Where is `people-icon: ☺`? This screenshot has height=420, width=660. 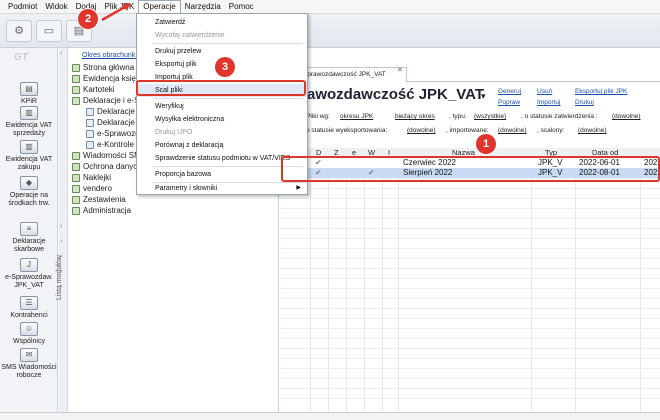 people-icon: ☺ is located at coordinates (29, 329).